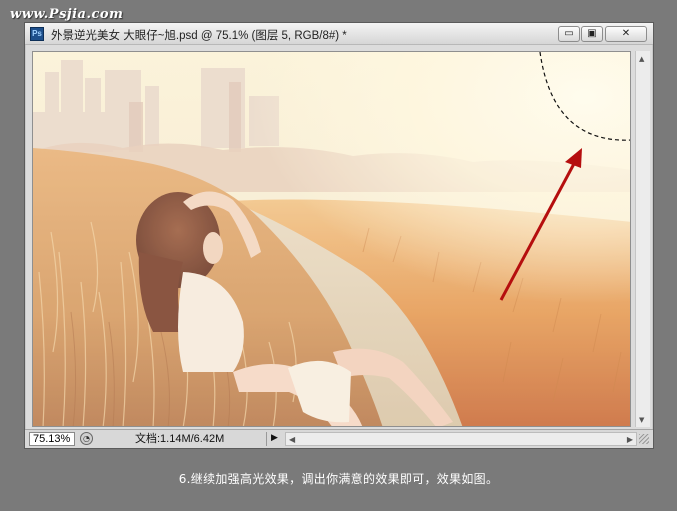 The height and width of the screenshot is (511, 677). What do you see at coordinates (37, 34) in the screenshot?
I see `photoshop-icon: Ps` at bounding box center [37, 34].